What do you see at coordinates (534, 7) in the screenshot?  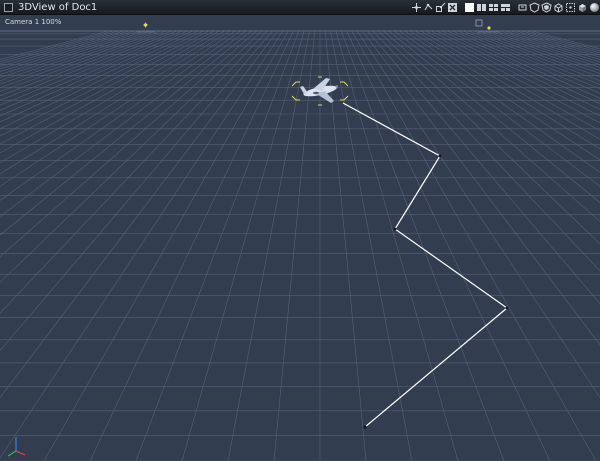 I see `wireframe-shield-icon` at bounding box center [534, 7].